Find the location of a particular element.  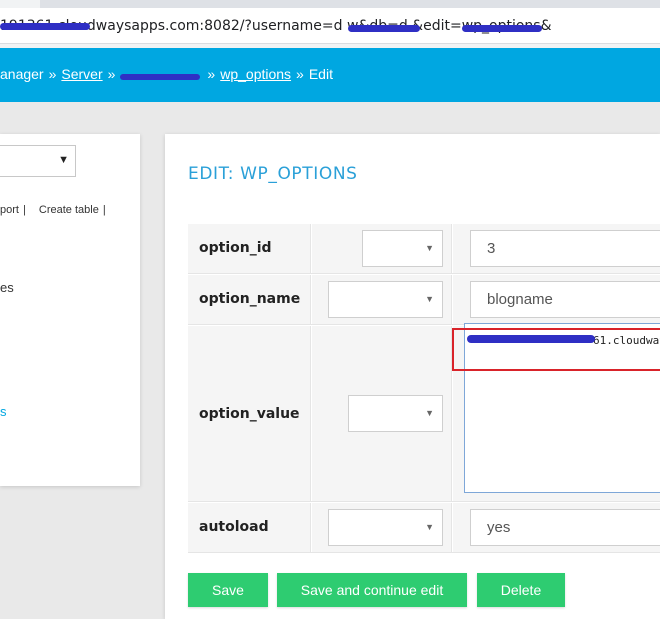

value-input: yes is located at coordinates (565, 527).